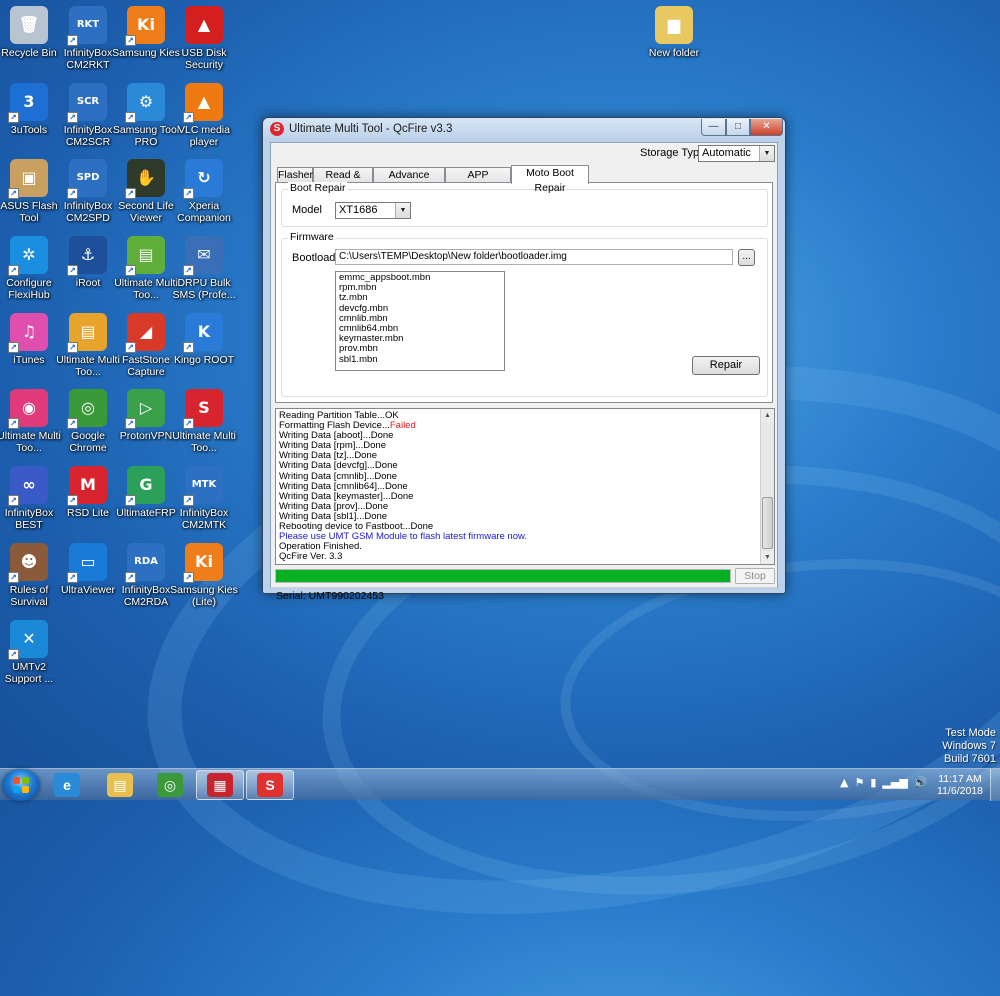  What do you see at coordinates (204, 38) in the screenshot?
I see `desktop-shortcut: ▲ USB Disk Security` at bounding box center [204, 38].